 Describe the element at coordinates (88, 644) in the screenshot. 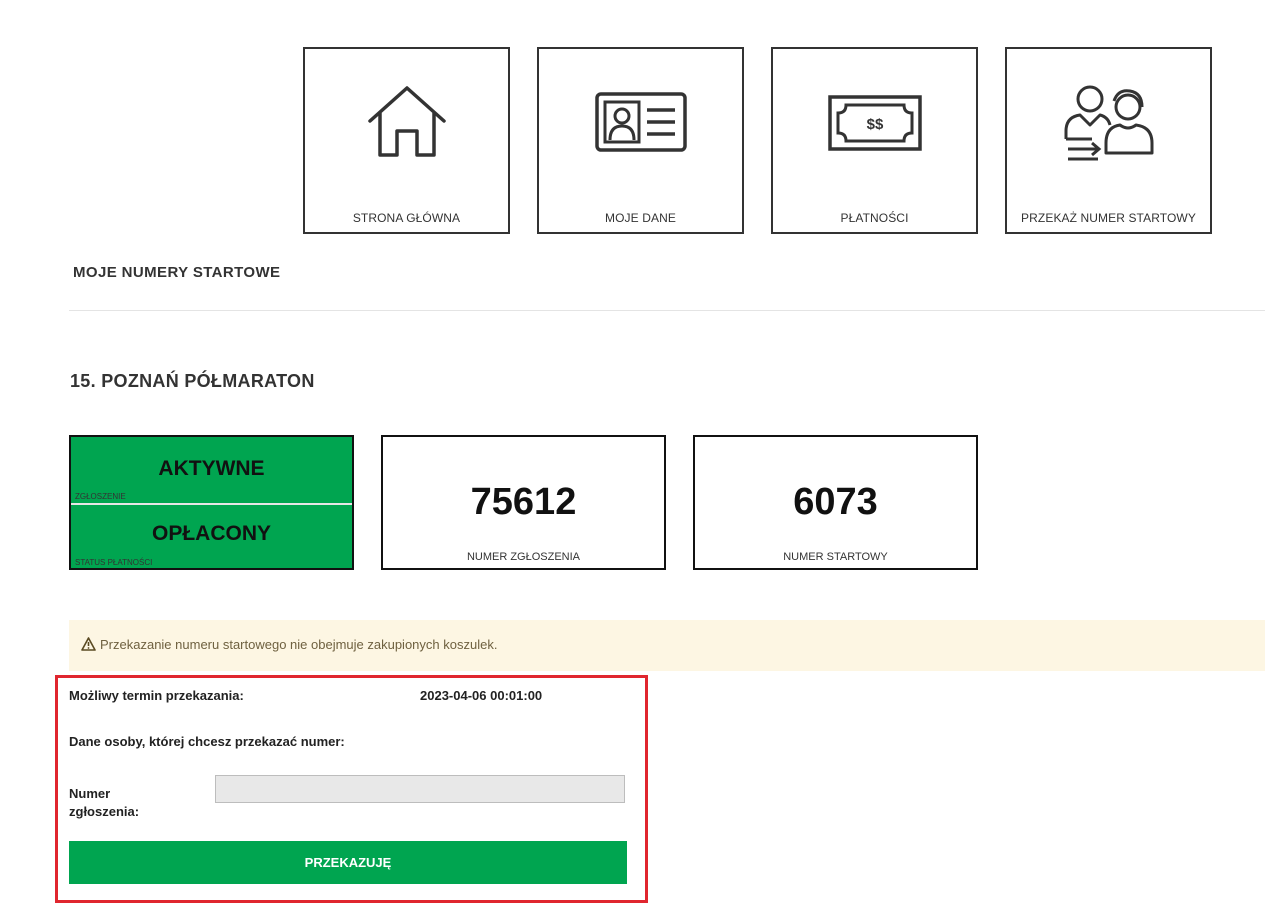

I see `warning-triangle-icon` at that location.